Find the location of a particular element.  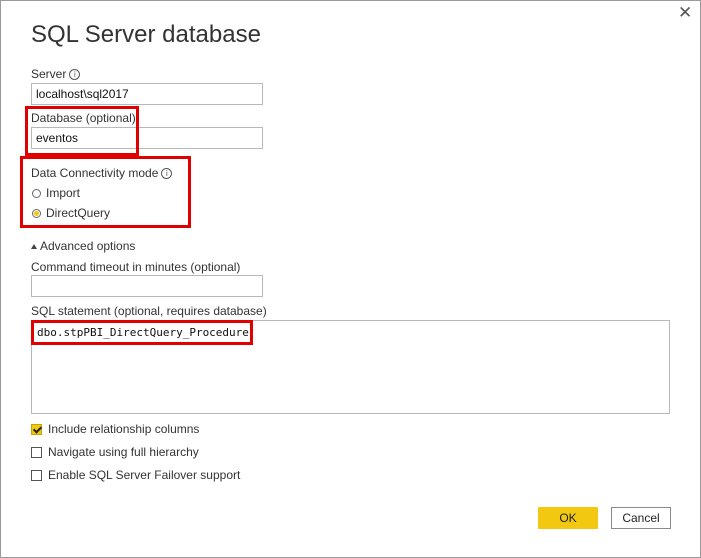

radio-directquery-label: DirectQuery is located at coordinates (78, 213).